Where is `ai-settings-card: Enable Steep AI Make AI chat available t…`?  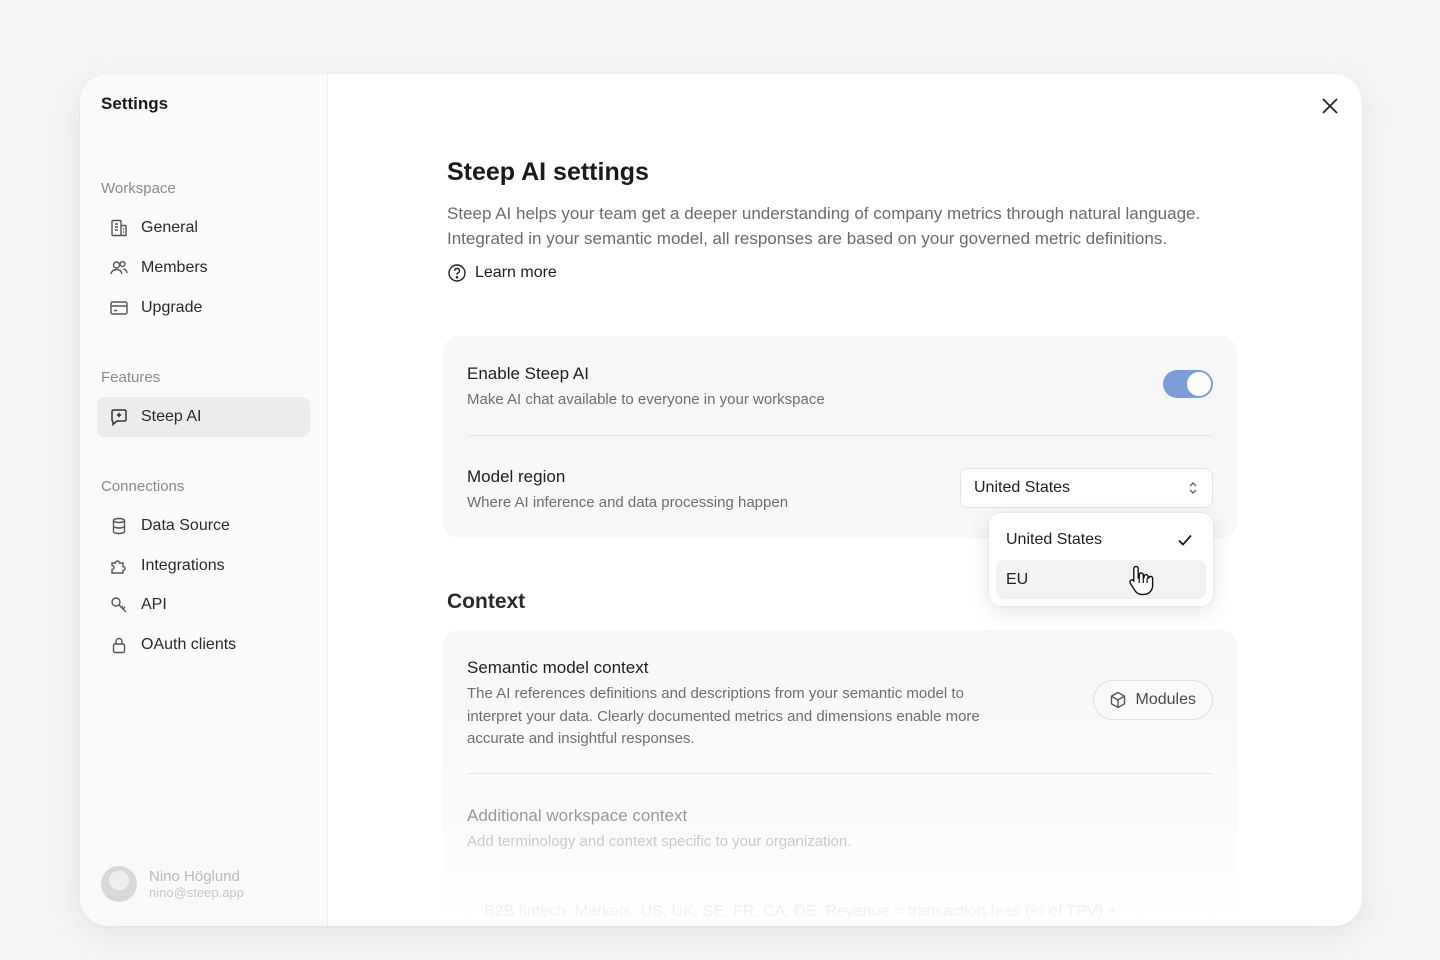
ai-settings-card: Enable Steep AI Make AI chat available t… is located at coordinates (840, 437).